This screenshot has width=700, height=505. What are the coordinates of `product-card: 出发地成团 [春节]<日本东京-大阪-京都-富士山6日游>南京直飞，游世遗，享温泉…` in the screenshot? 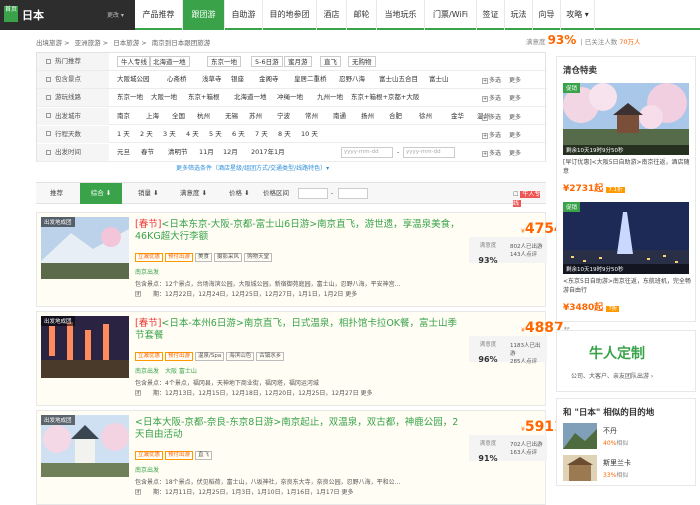 It's located at (303, 259).